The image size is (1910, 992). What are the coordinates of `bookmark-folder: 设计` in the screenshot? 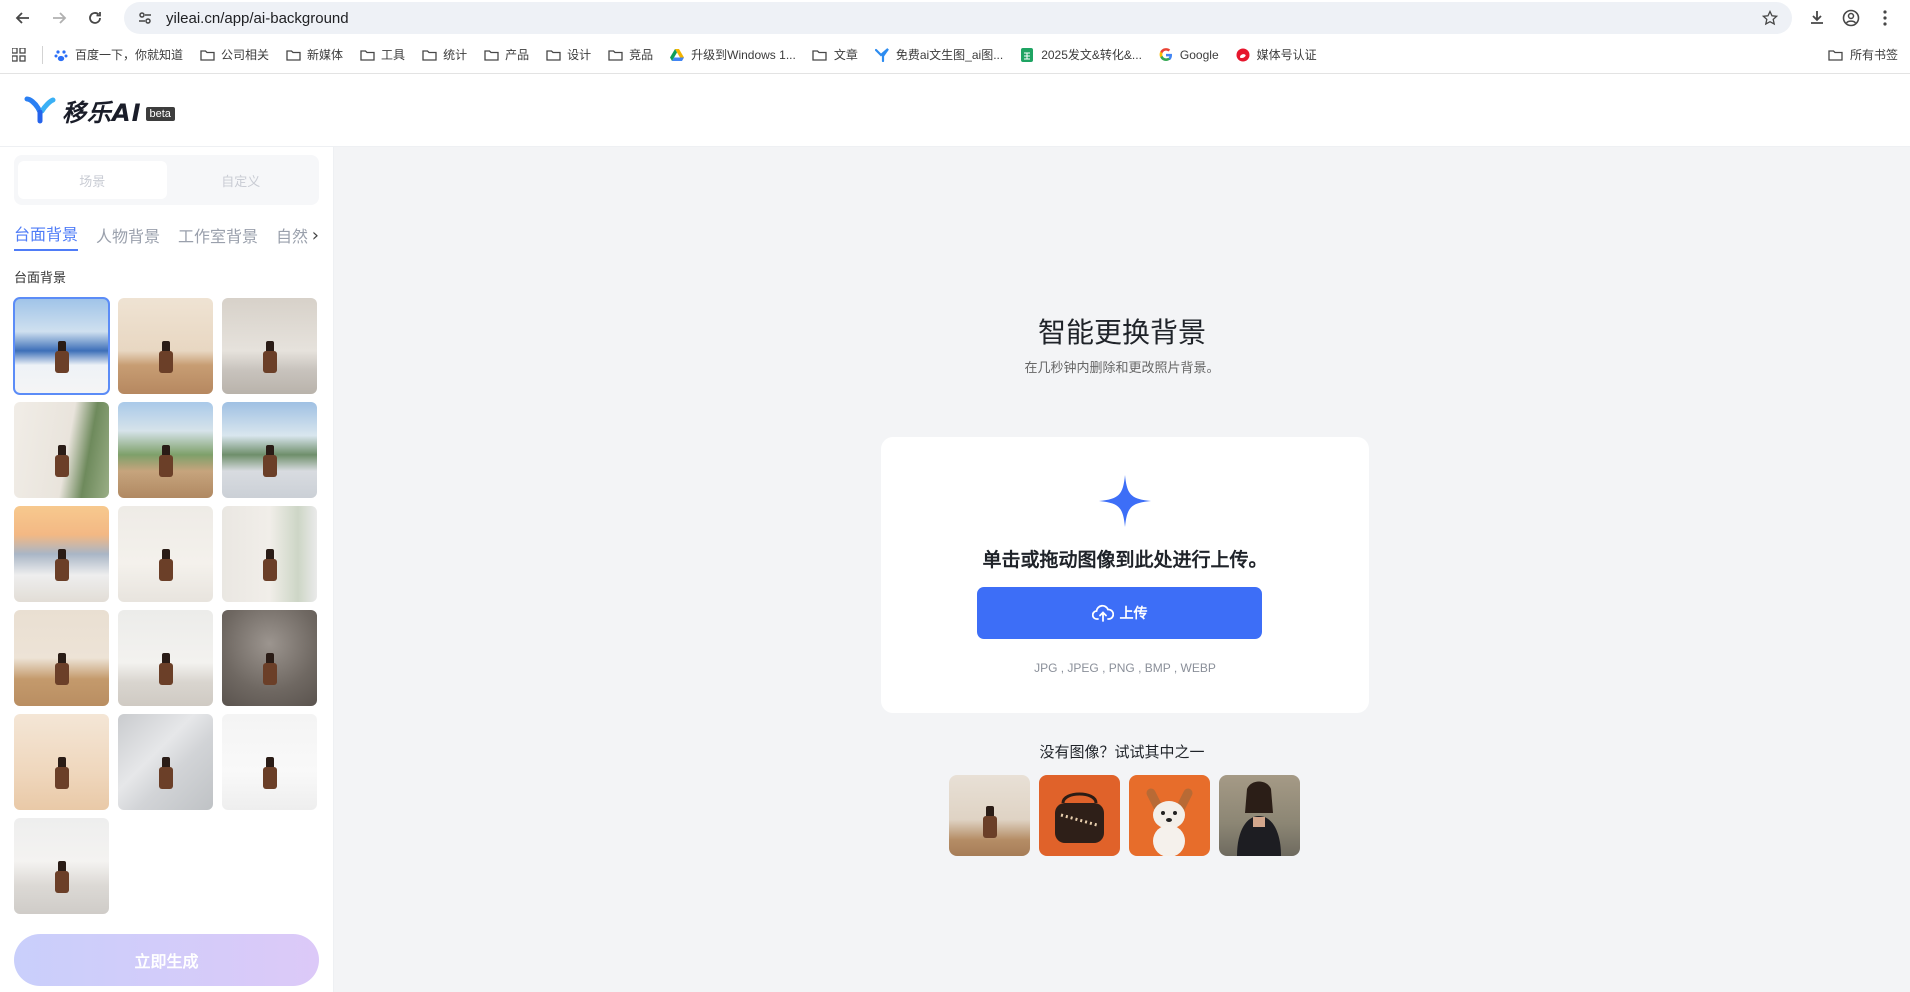 It's located at (568, 54).